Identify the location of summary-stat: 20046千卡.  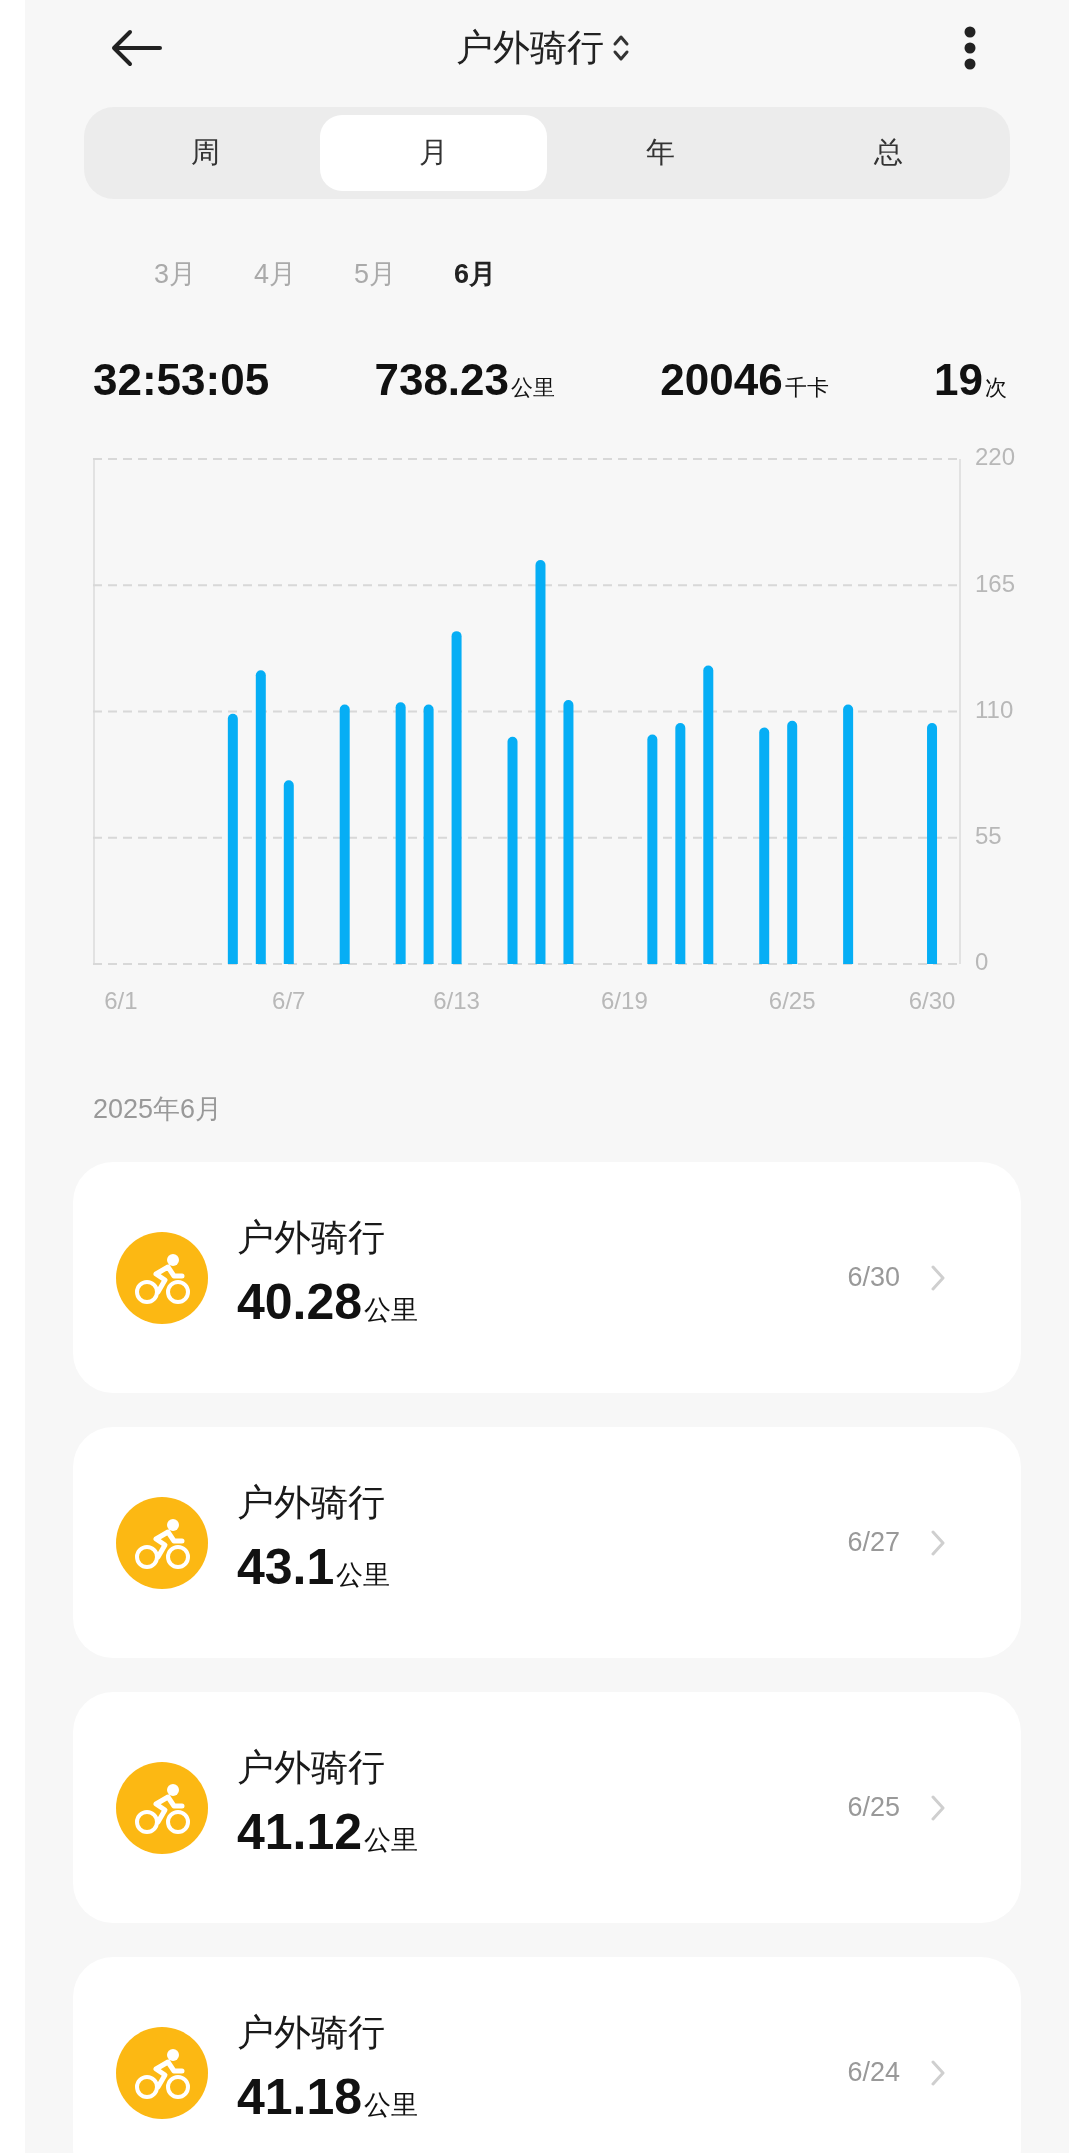
(744, 380).